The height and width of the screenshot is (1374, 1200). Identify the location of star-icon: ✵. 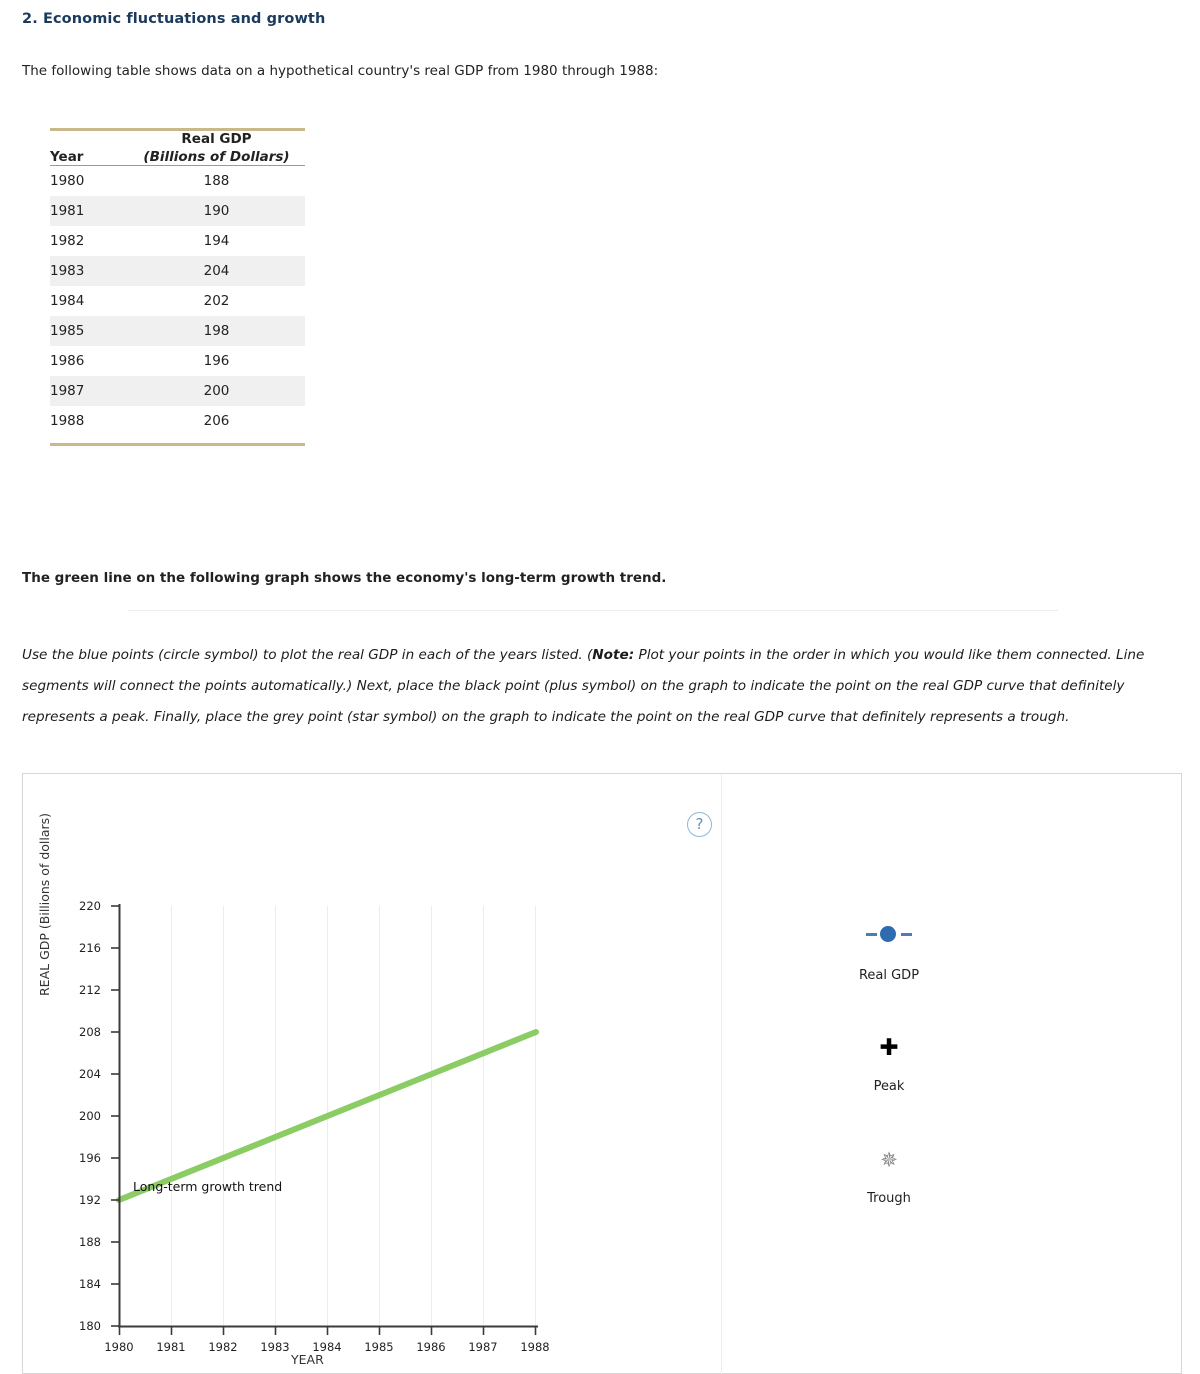
(889, 1160).